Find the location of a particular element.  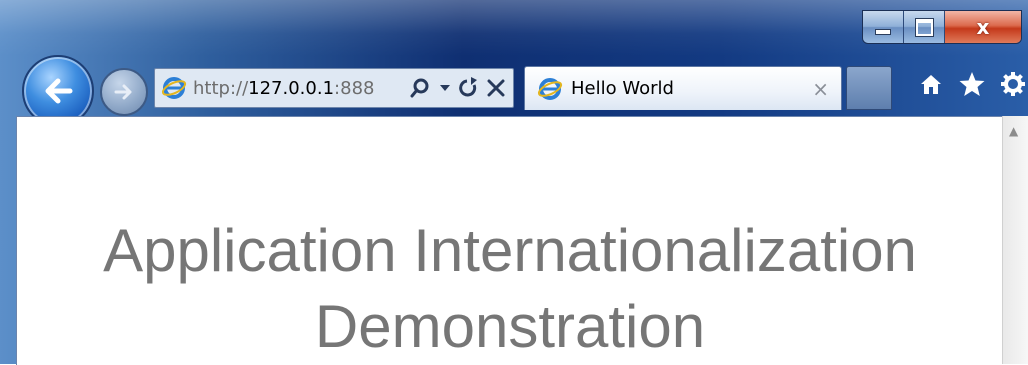

forward-button is located at coordinates (124, 92).